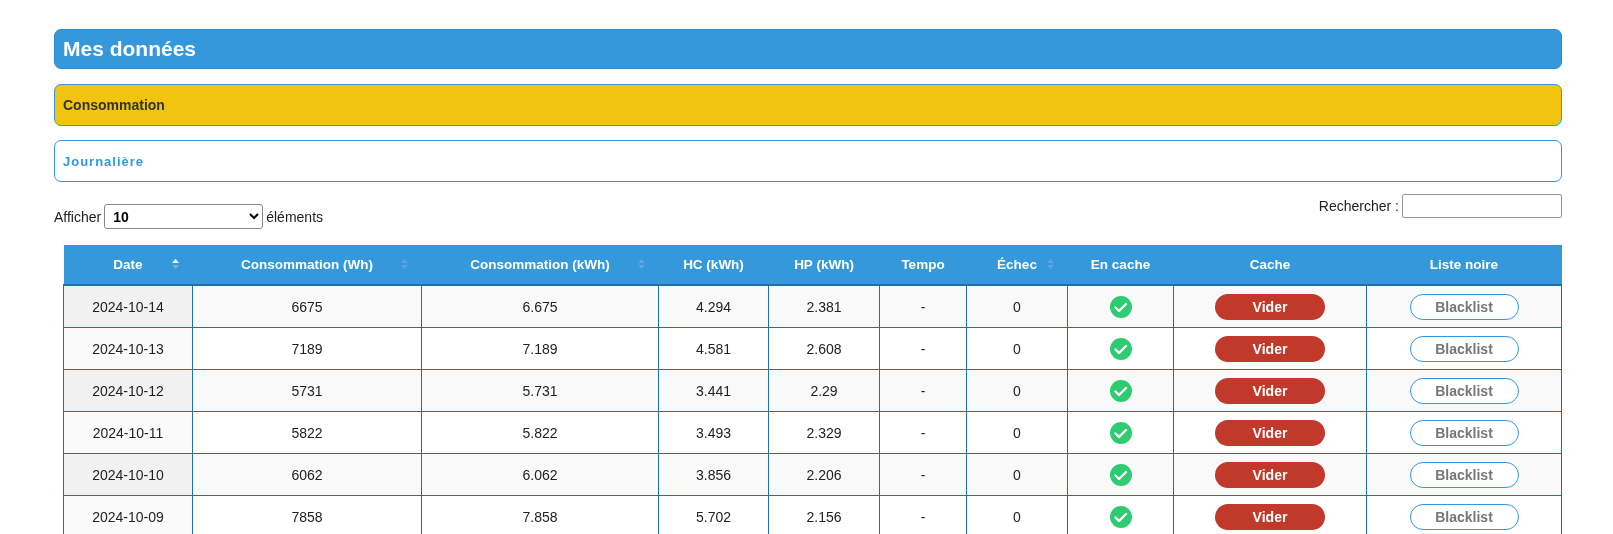  Describe the element at coordinates (540, 348) in the screenshot. I see `table-cell: 7.189` at that location.